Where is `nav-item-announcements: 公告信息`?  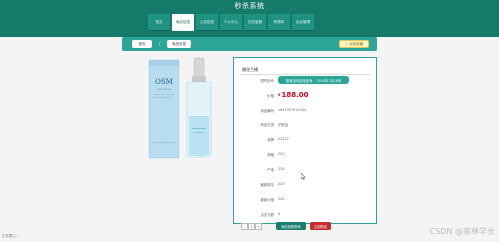 nav-item-announcements: 公告信息 is located at coordinates (207, 22).